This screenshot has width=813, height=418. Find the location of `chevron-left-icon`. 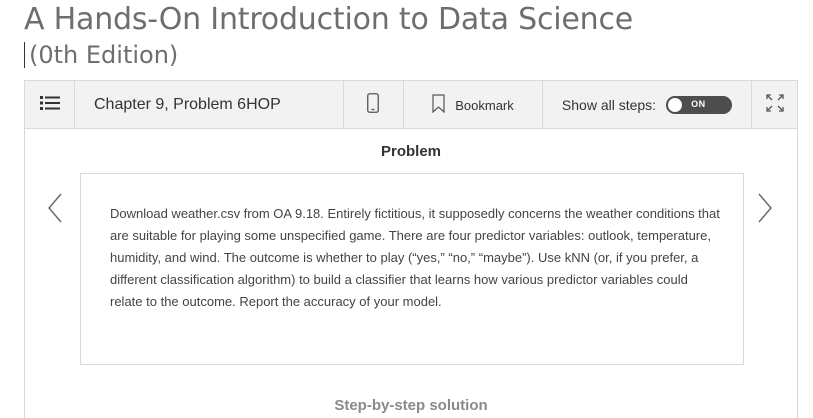

chevron-left-icon is located at coordinates (55, 210).